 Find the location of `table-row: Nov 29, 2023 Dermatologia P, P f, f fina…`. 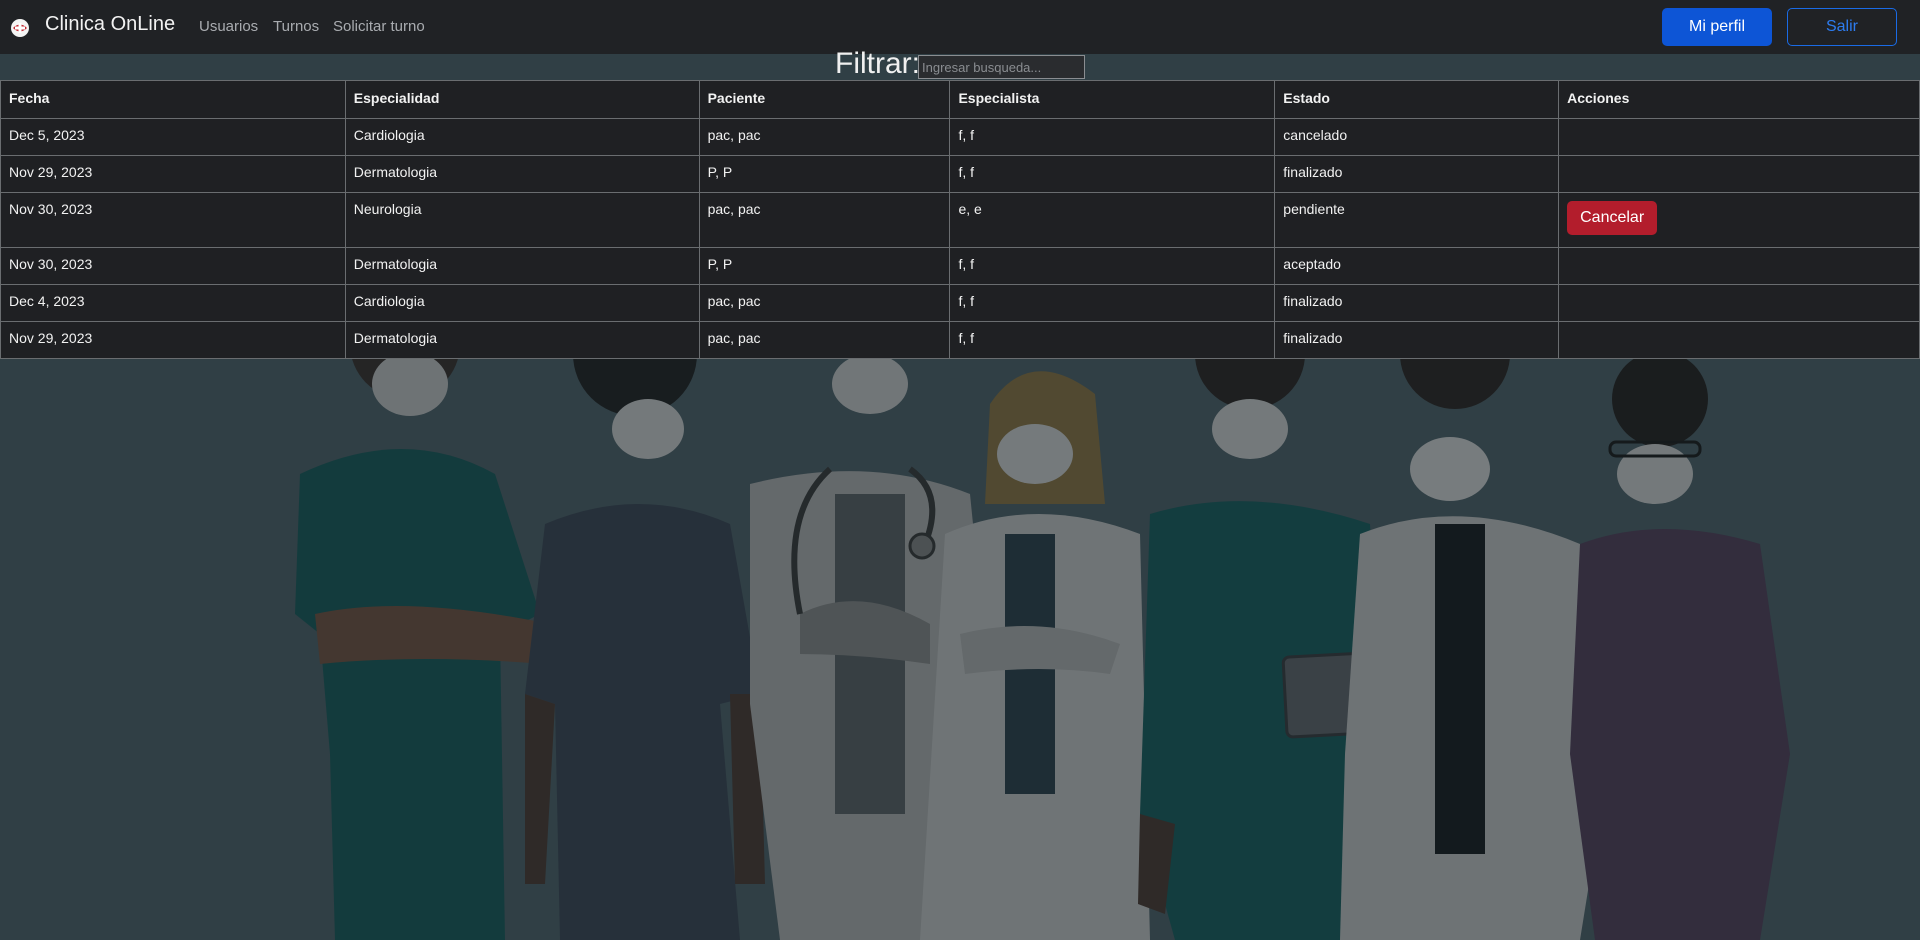

table-row: Nov 29, 2023 Dermatologia P, P f, f fina… is located at coordinates (960, 174).